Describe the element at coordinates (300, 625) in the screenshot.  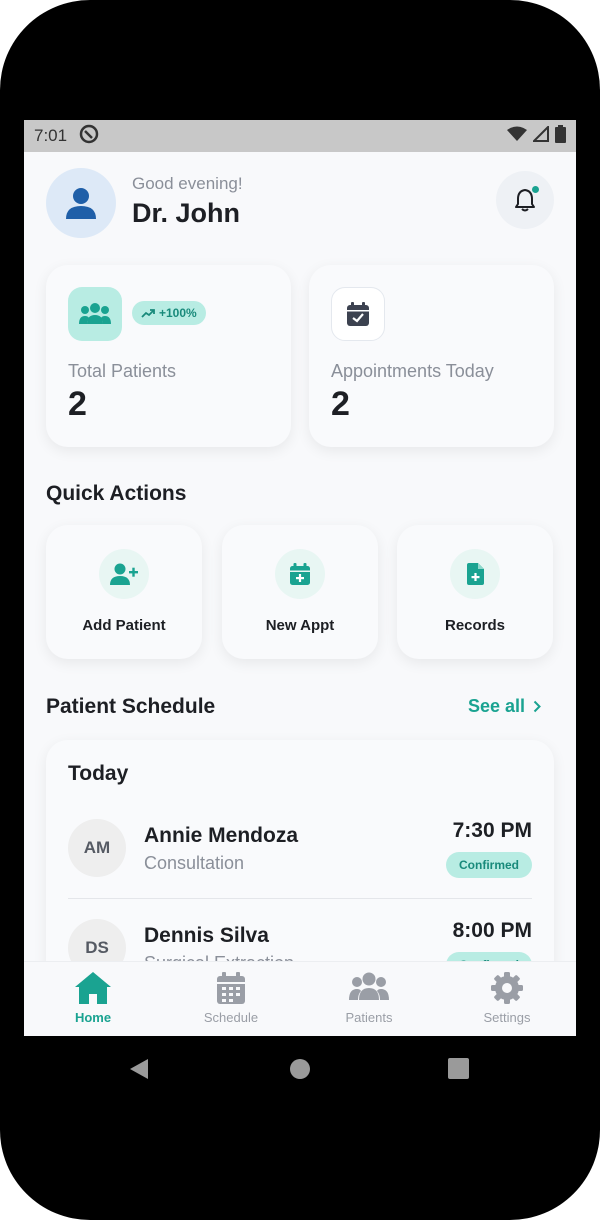
I see `quick-action-label: New Appt` at that location.